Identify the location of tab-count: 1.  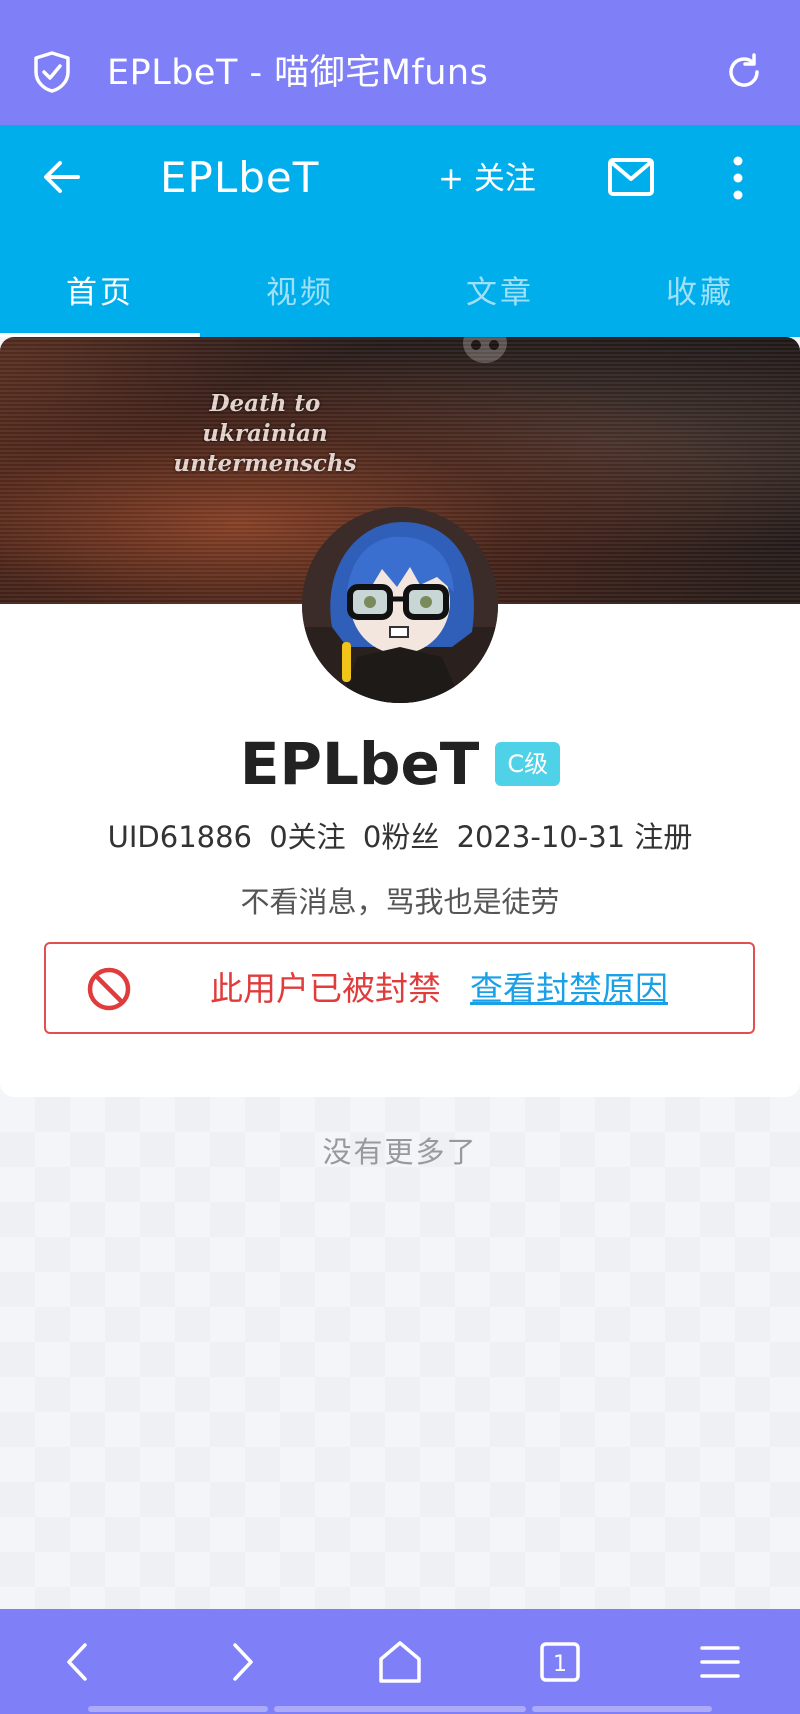
(560, 1664).